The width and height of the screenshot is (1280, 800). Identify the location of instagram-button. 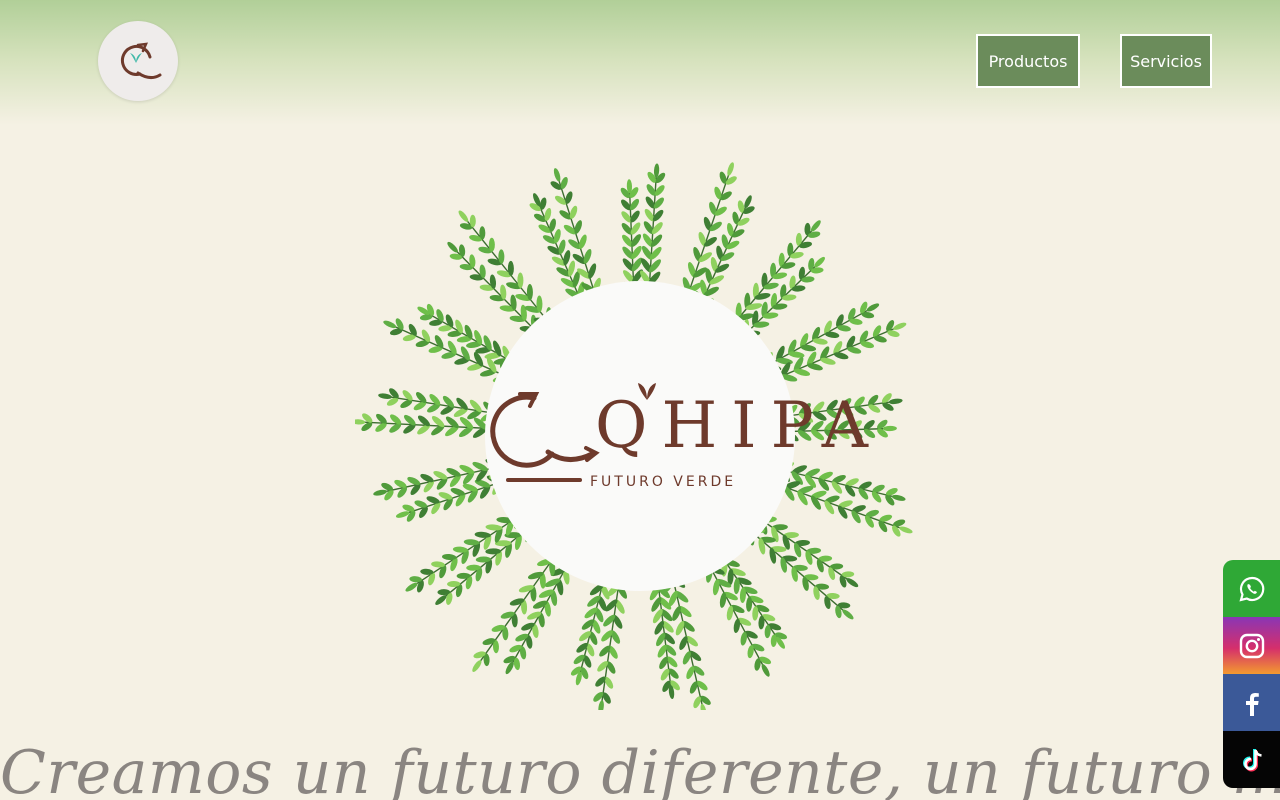
(1251, 645).